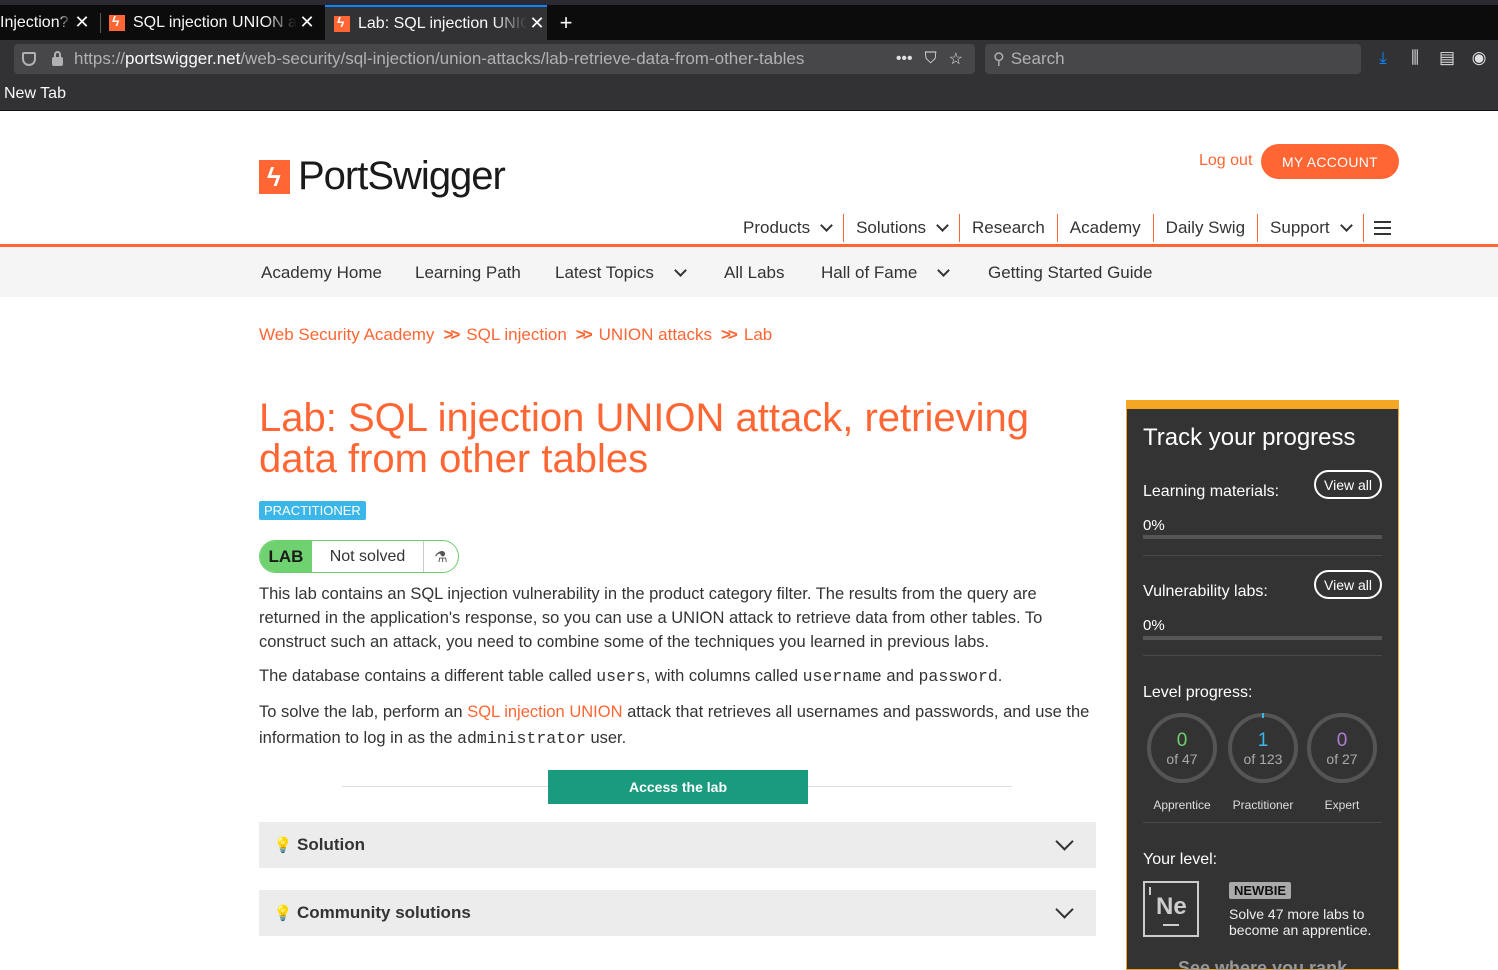 The height and width of the screenshot is (970, 1498). Describe the element at coordinates (1348, 484) in the screenshot. I see `learning-view-all-button: View all` at that location.